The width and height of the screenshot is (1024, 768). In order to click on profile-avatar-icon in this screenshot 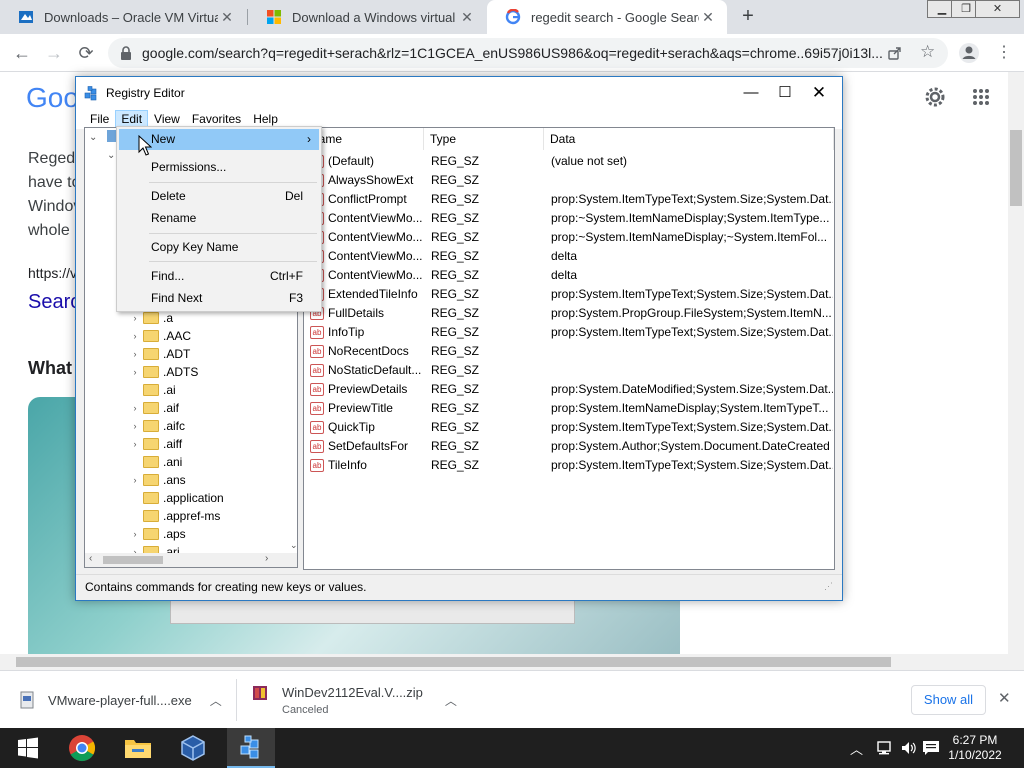, I will do `click(969, 53)`.